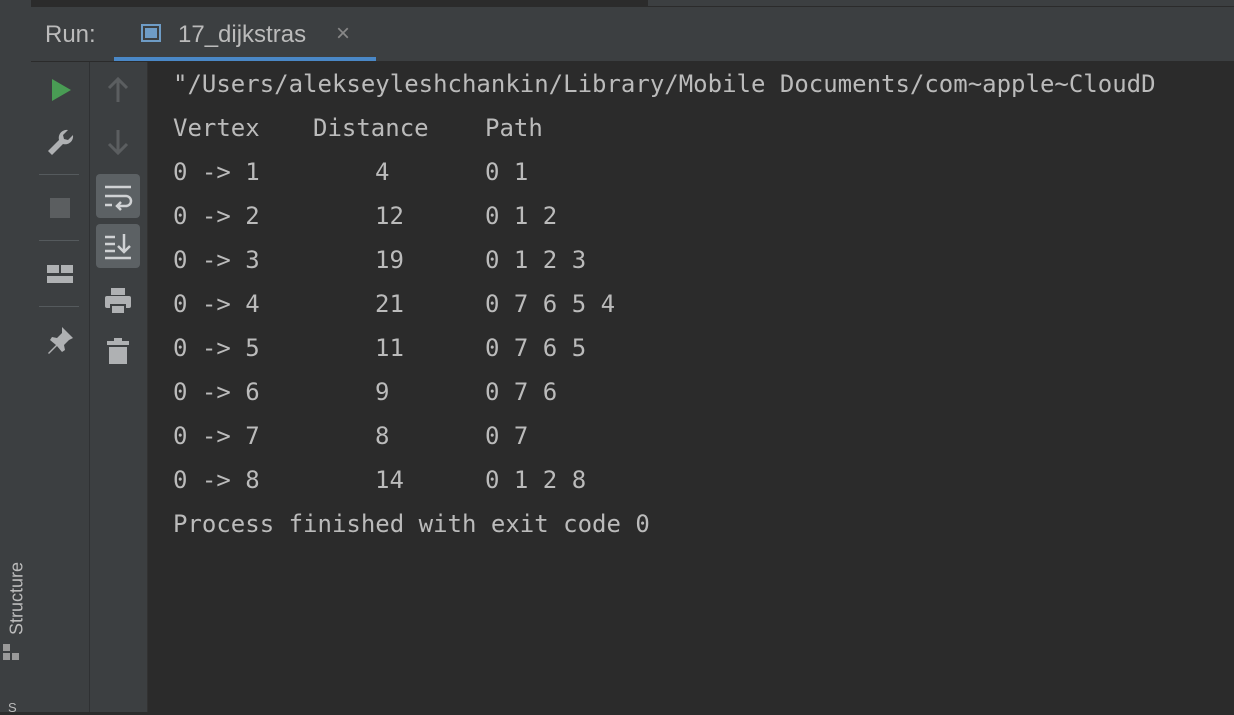 Image resolution: width=1234 pixels, height=715 pixels. I want to click on console-window-icon, so click(151, 33).